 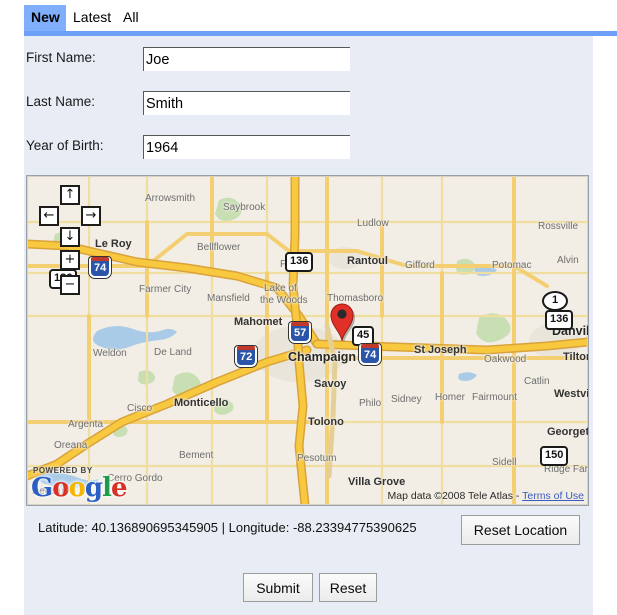 I want to click on tab-latest-label: Latest, so click(x=92, y=17).